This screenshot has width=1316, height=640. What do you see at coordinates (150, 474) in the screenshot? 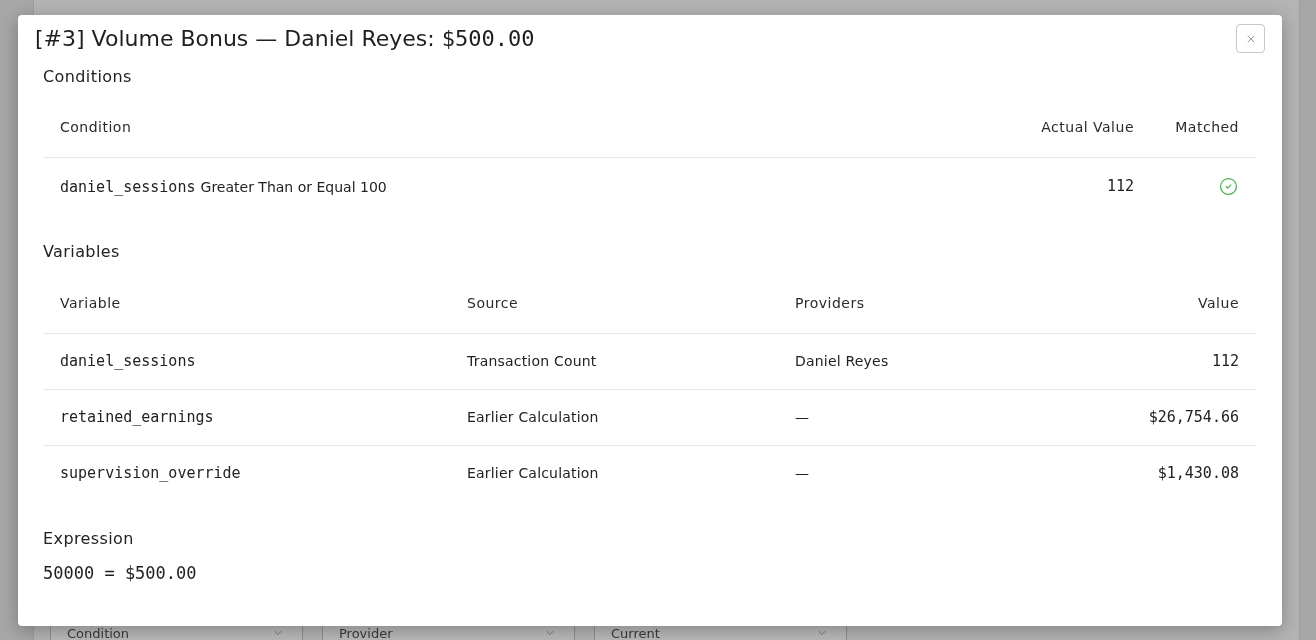
I see `table-cell-text: supervision_override` at bounding box center [150, 474].